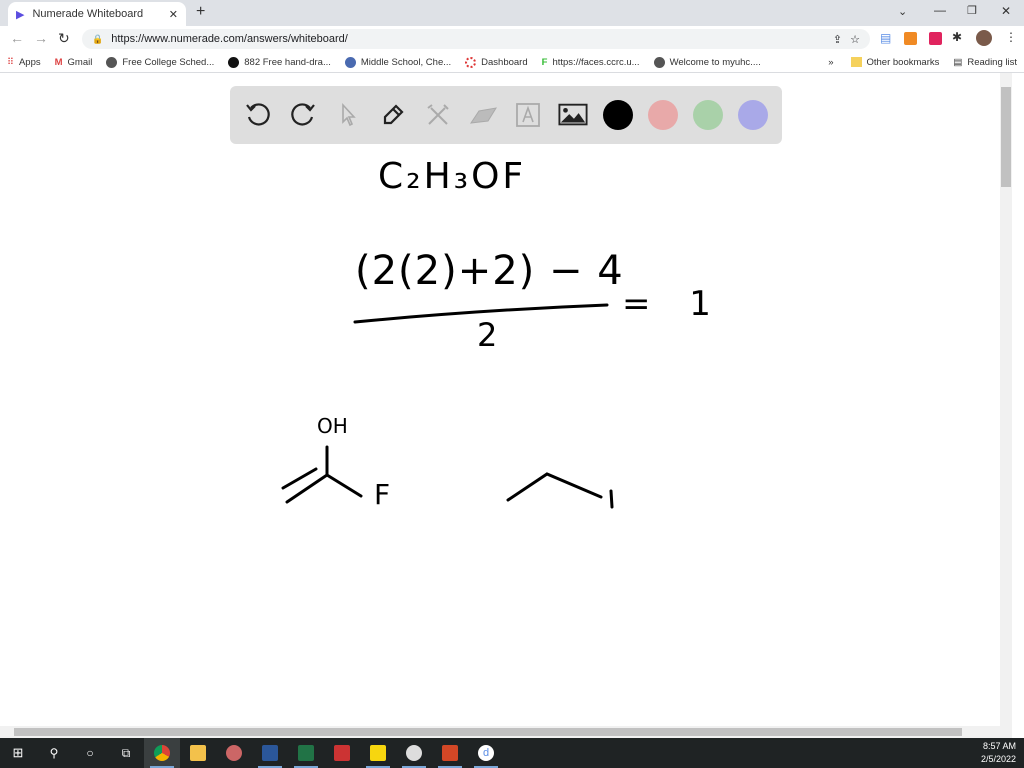 This screenshot has width=1024, height=768. Describe the element at coordinates (554, 487) in the screenshot. I see `zigzag-chain` at that location.